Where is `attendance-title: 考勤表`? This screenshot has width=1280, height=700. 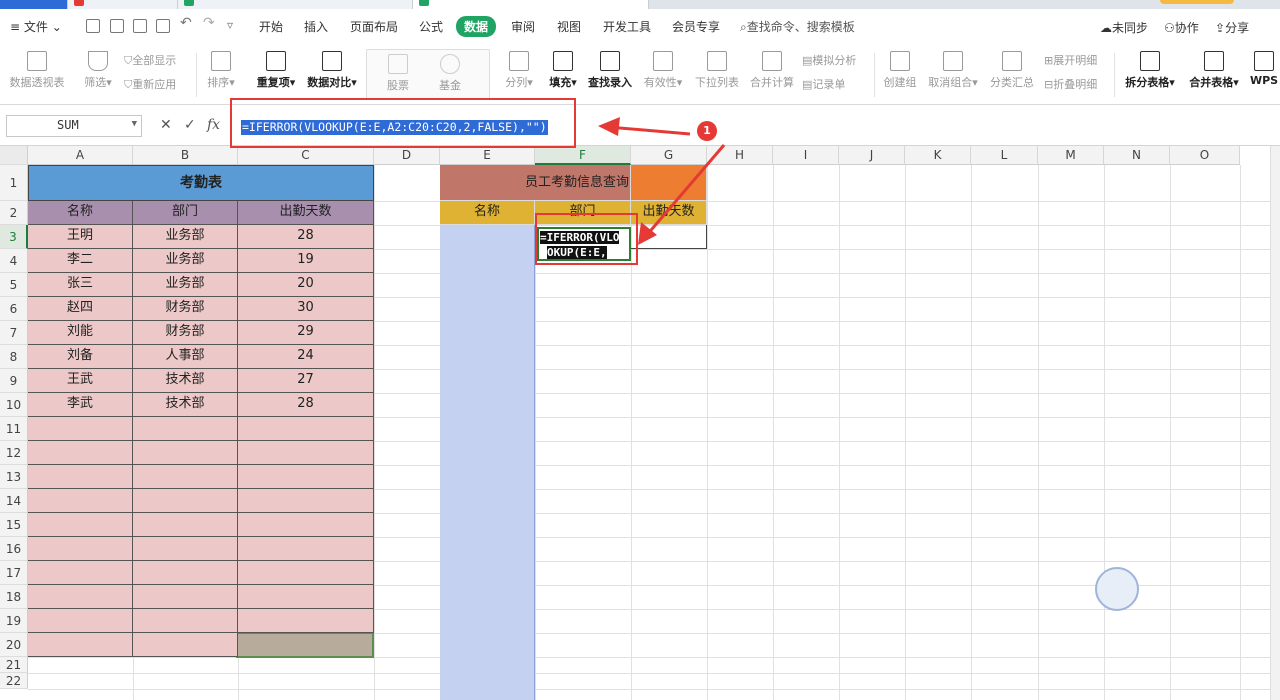 attendance-title: 考勤表 is located at coordinates (201, 183).